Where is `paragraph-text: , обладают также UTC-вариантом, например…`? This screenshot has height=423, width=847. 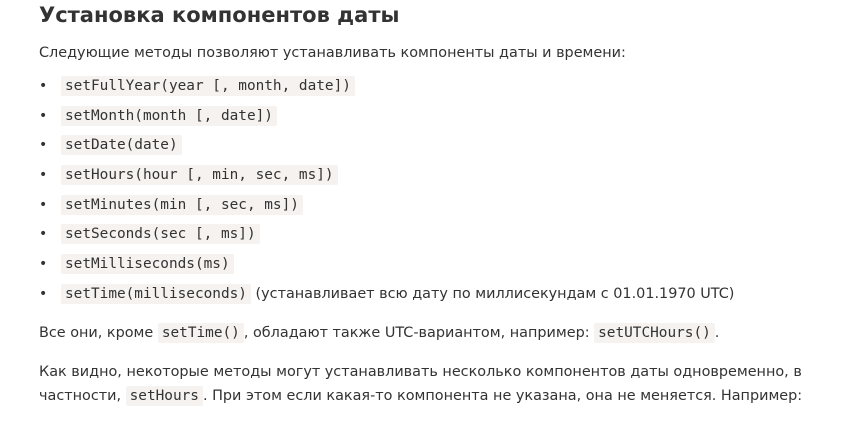
paragraph-text: , обладают также UTC-вариантом, например… is located at coordinates (416, 332).